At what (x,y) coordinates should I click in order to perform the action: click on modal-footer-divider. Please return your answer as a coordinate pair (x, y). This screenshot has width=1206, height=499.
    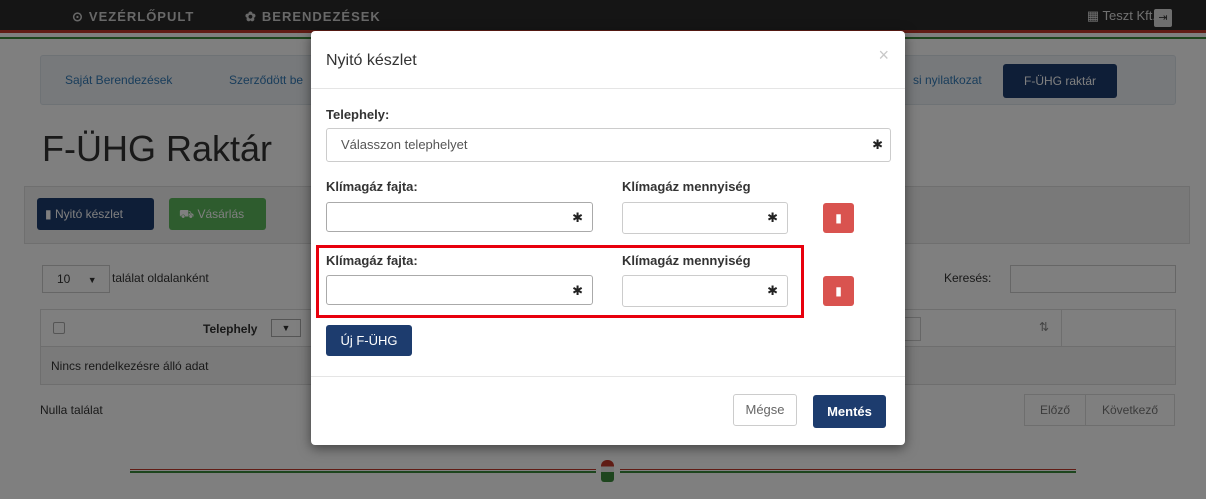
    Looking at the image, I should click on (608, 376).